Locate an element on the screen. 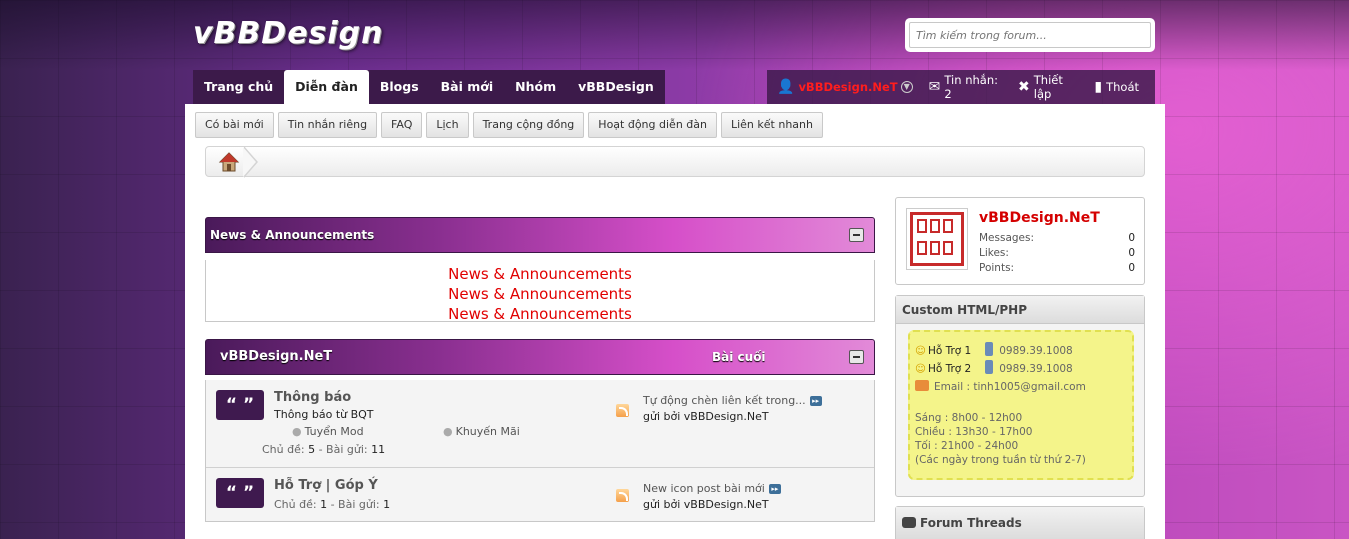 The image size is (1349, 539). user-menu: 👤 vBBDesign.NeT ▼ is located at coordinates (845, 87).